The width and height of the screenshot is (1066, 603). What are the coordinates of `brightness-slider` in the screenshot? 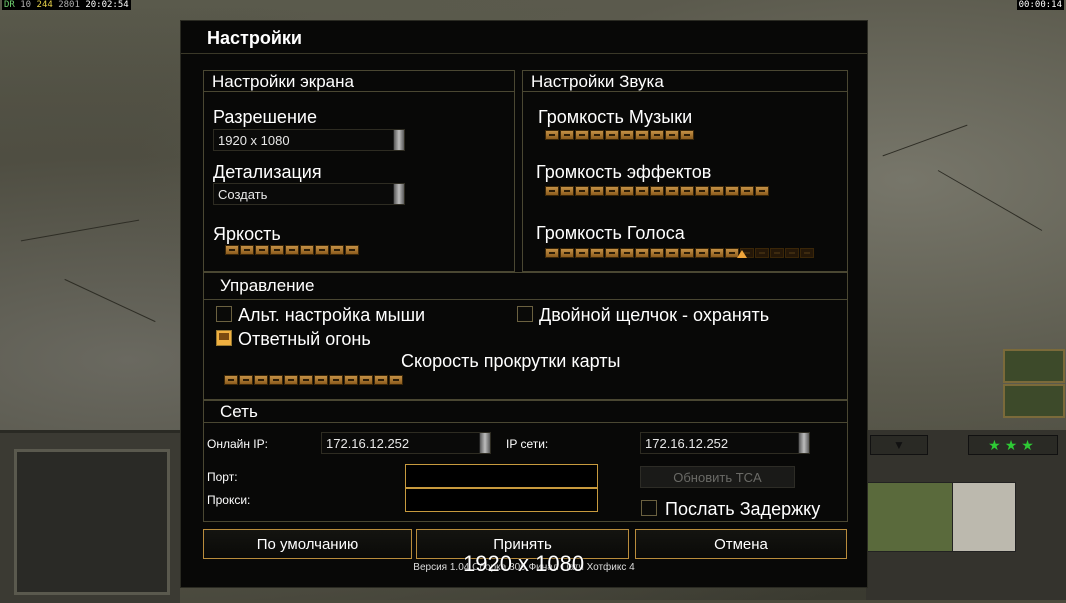 It's located at (292, 251).